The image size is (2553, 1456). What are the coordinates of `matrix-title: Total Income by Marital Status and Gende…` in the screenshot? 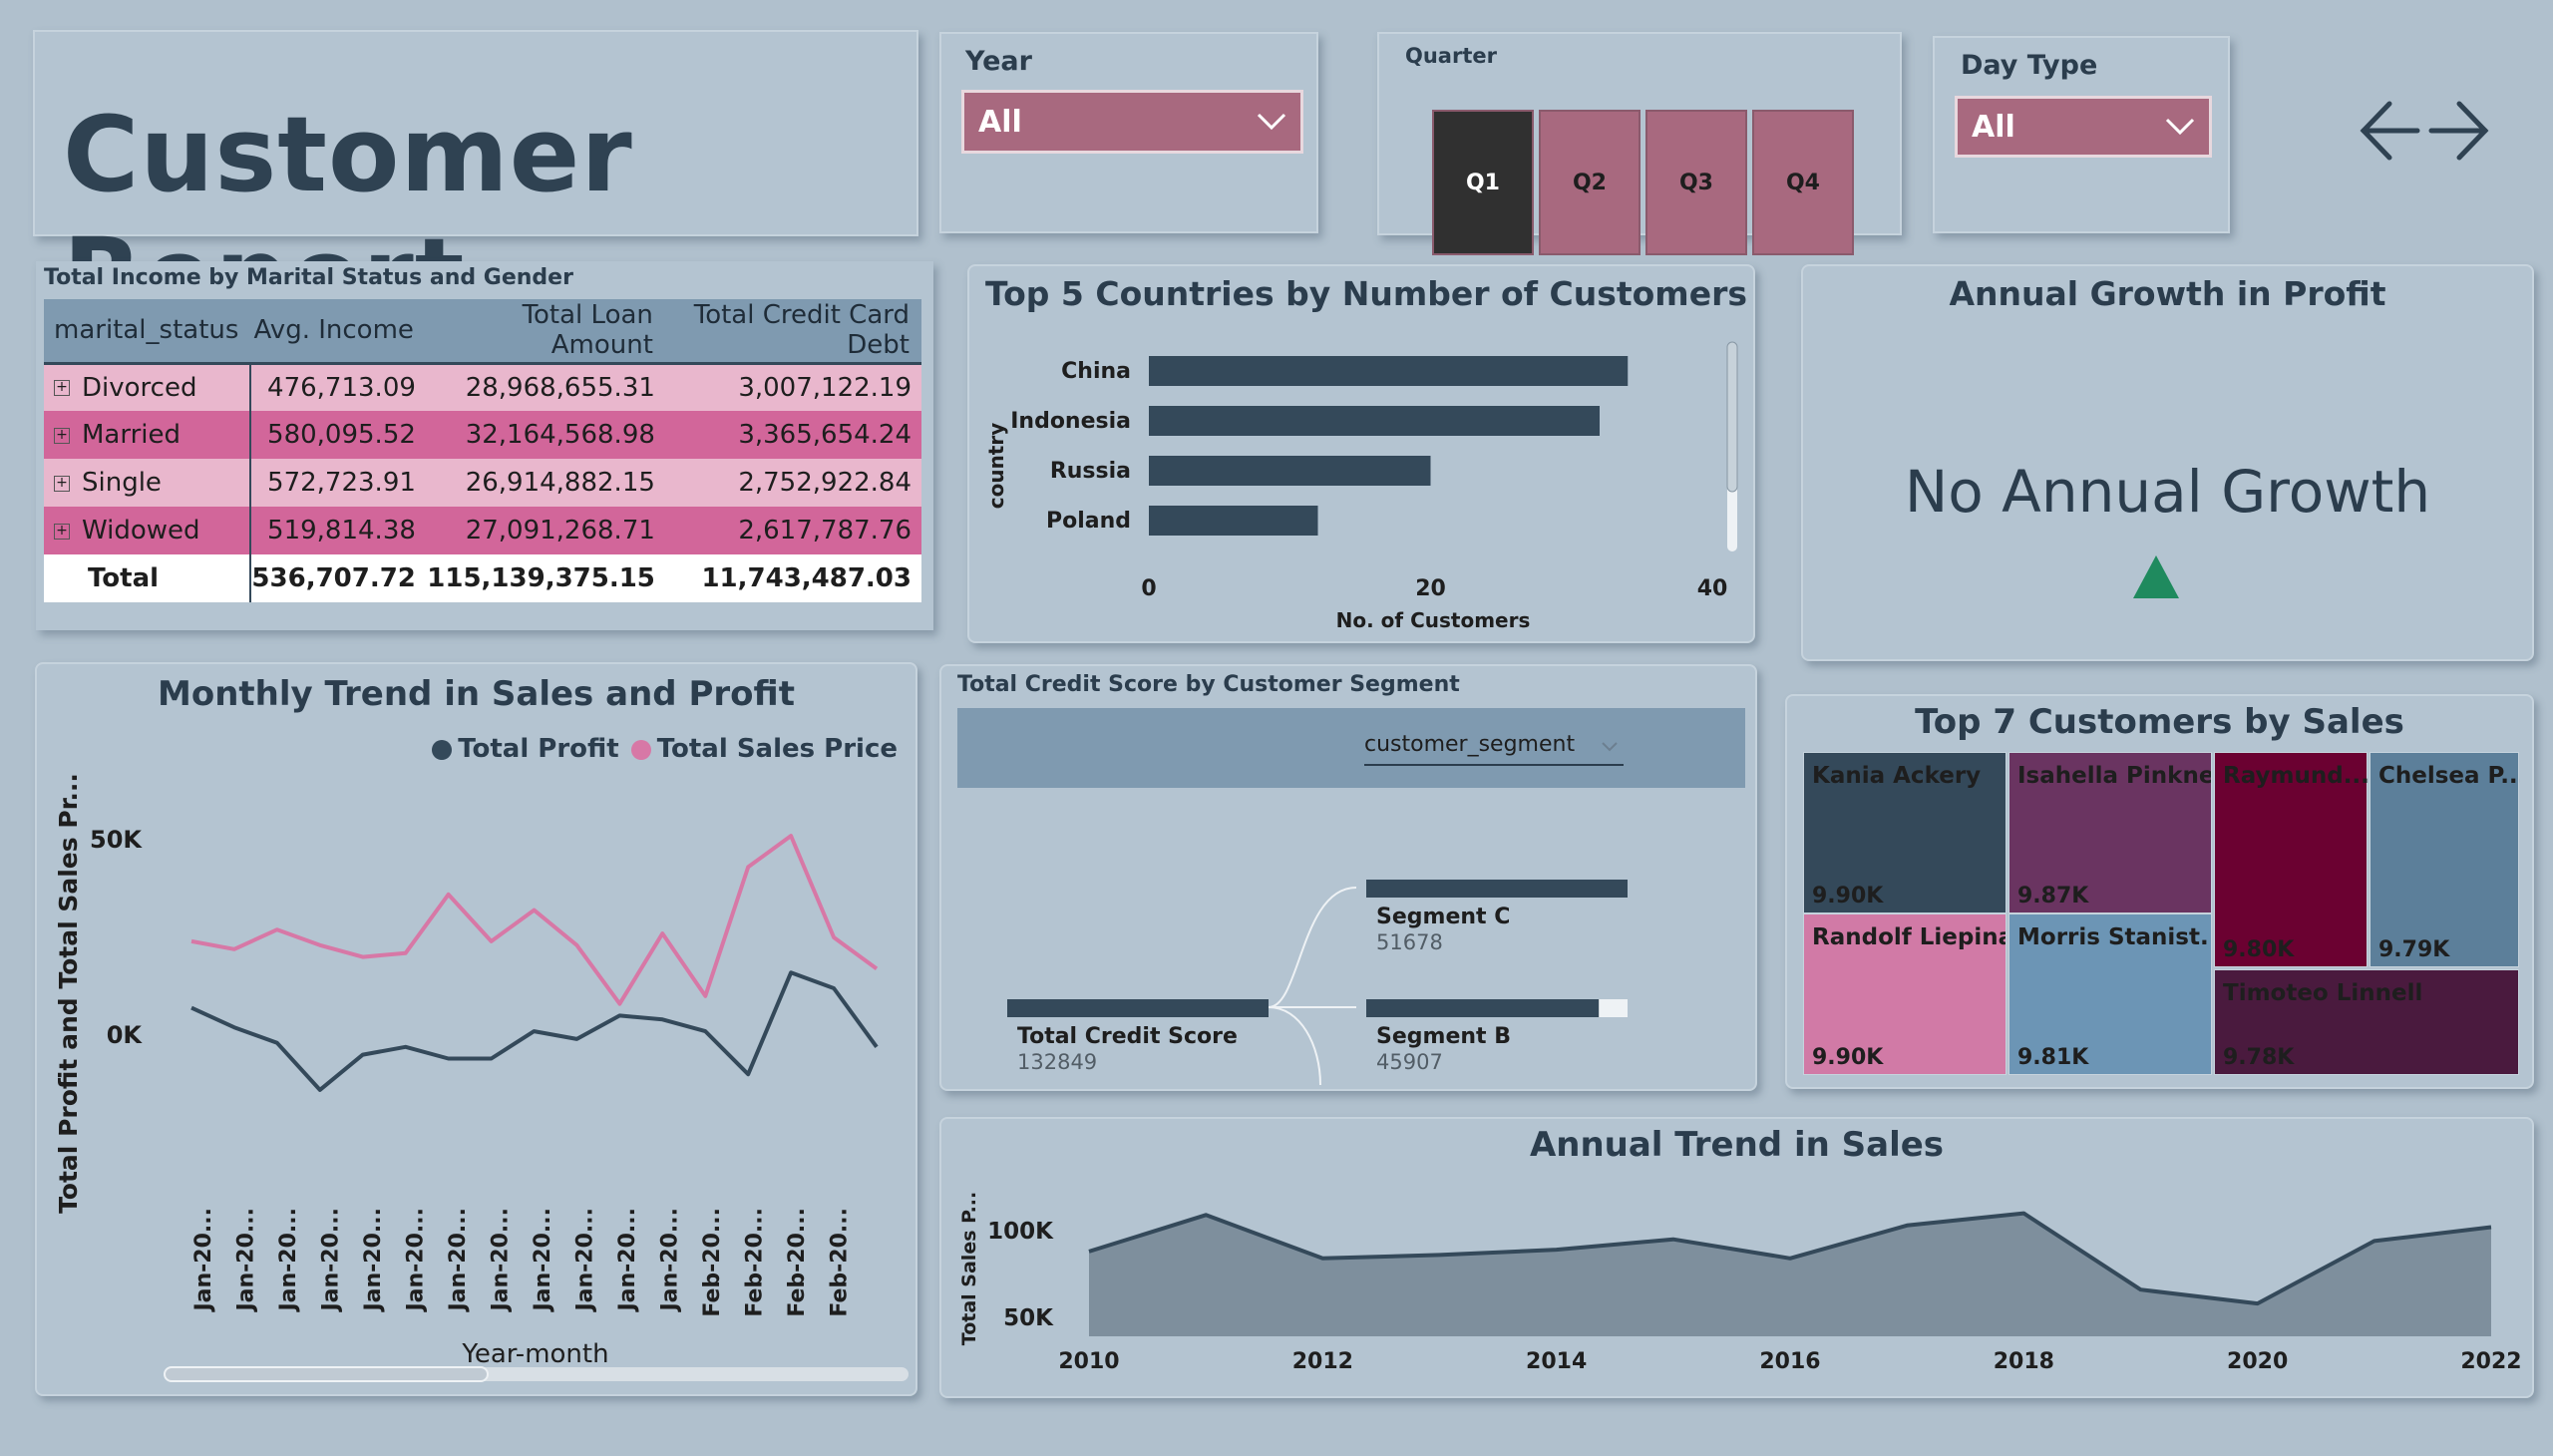 It's located at (309, 277).